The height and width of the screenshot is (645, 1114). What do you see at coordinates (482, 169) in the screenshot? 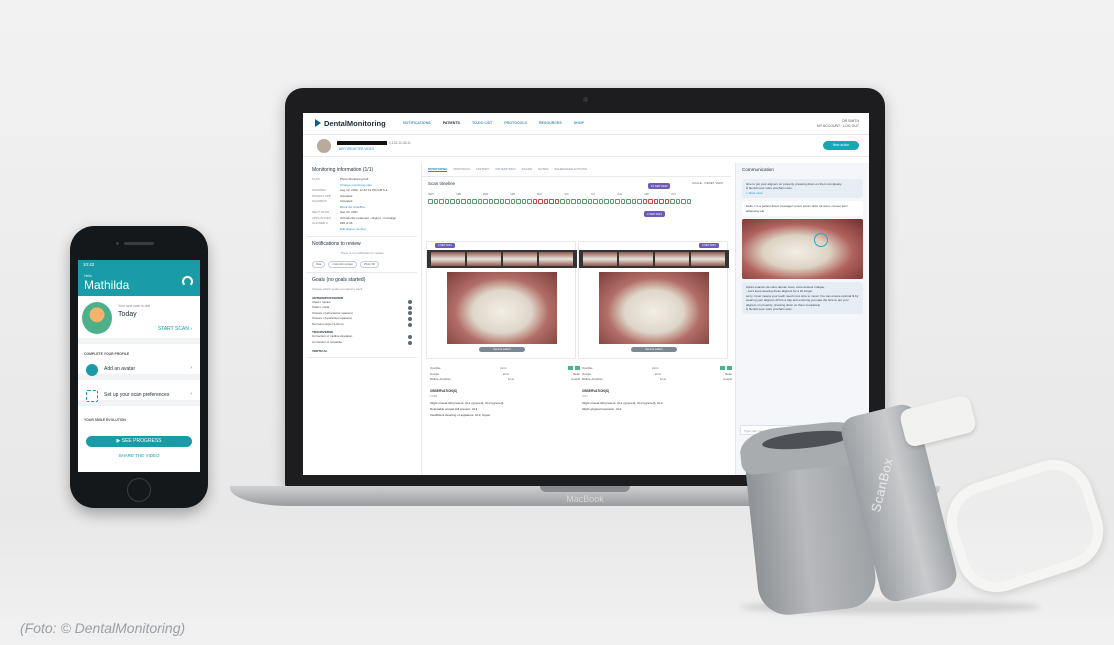
I see `tab-history: HISTORY` at bounding box center [482, 169].